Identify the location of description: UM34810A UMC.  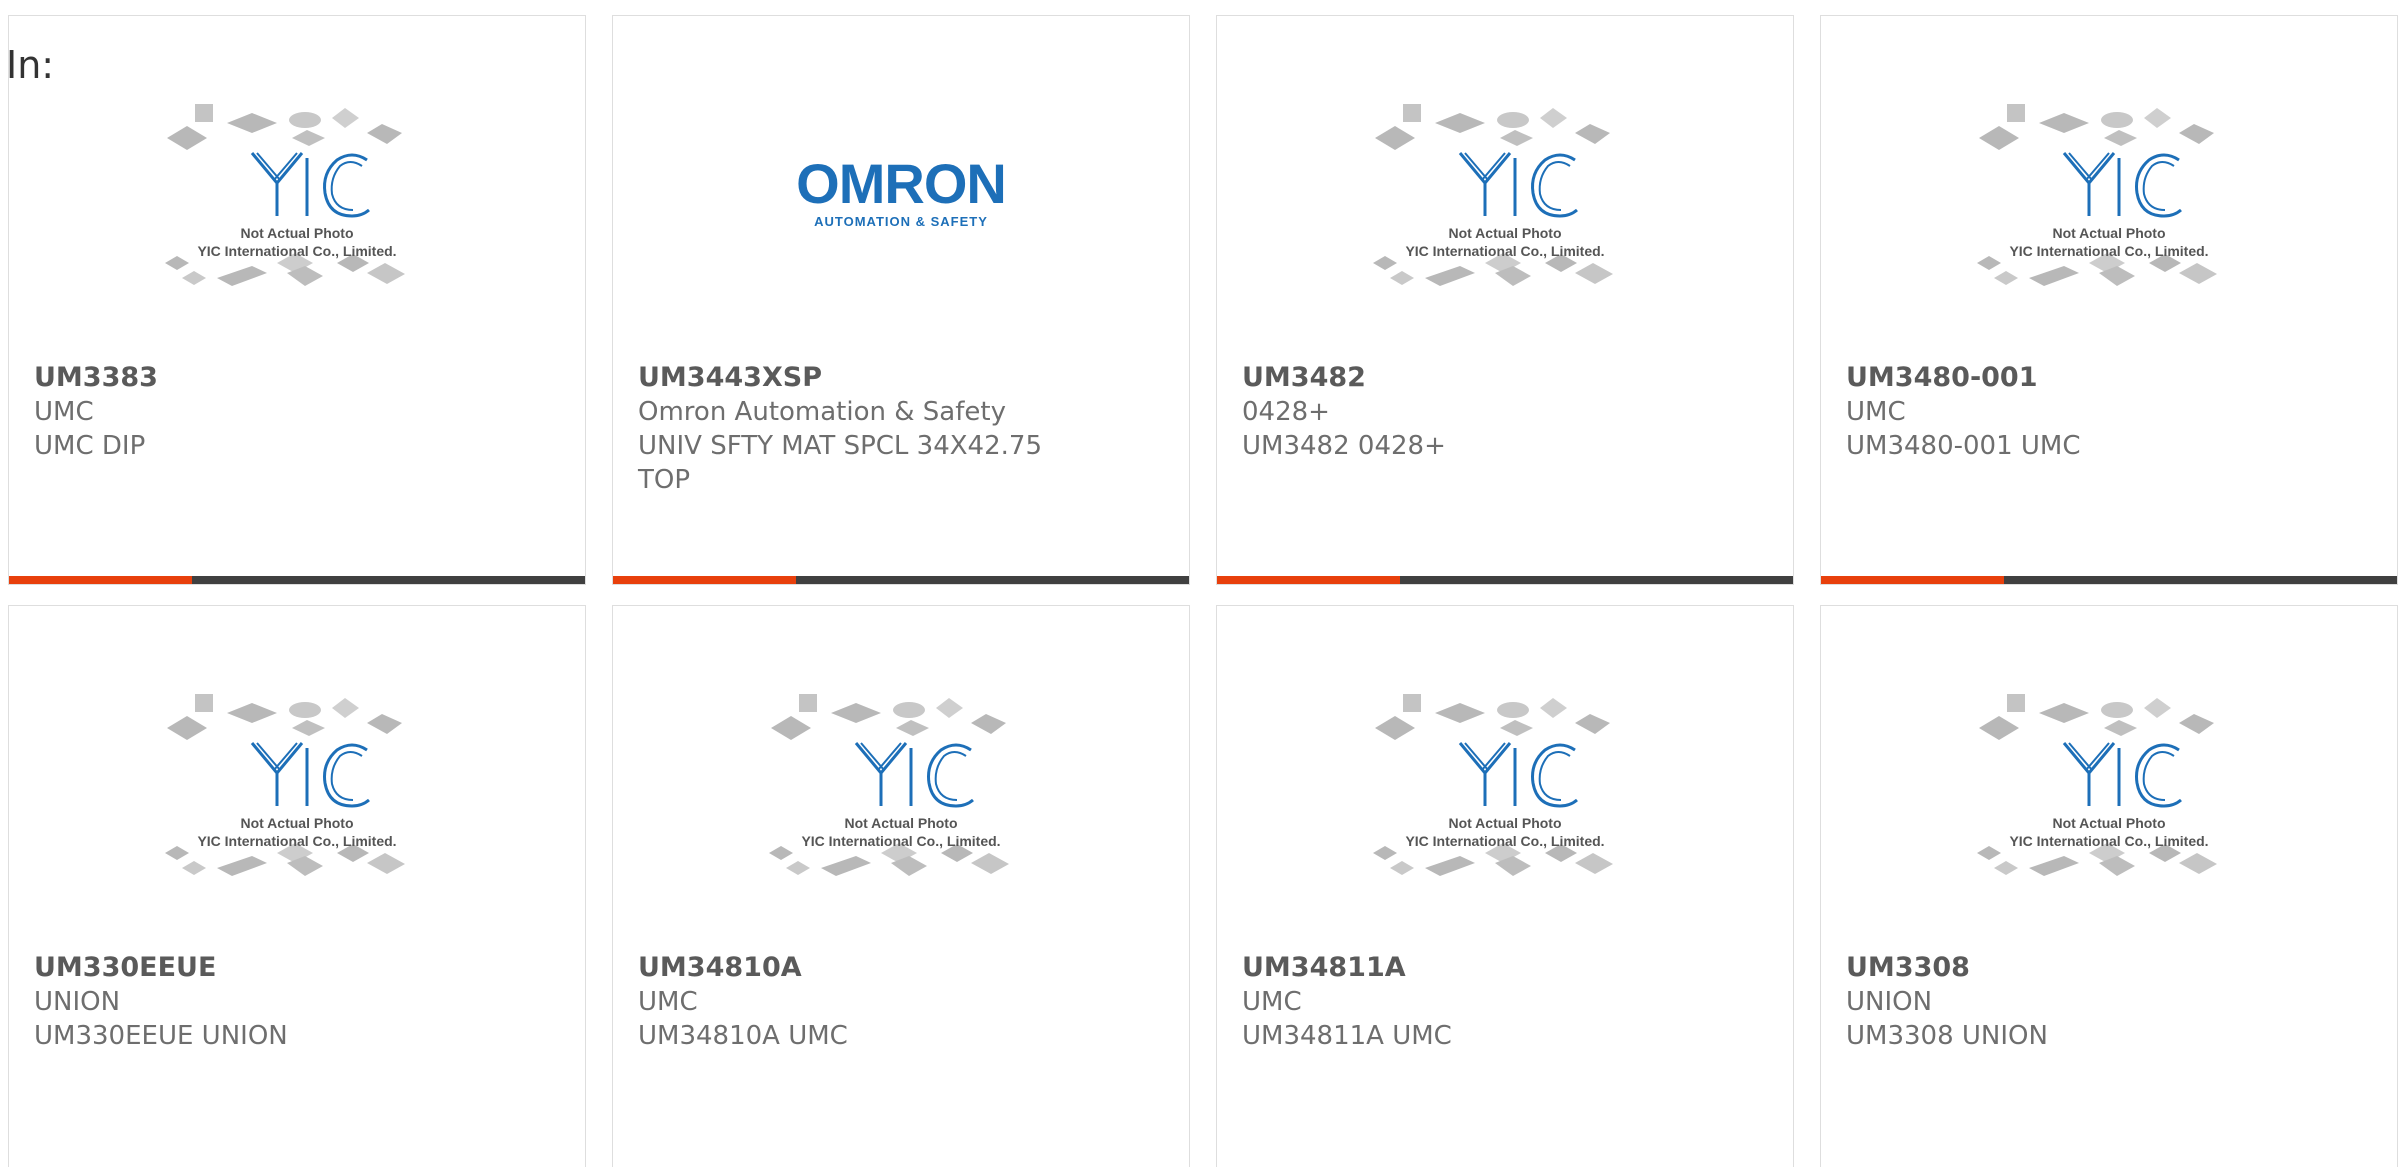
(743, 1036).